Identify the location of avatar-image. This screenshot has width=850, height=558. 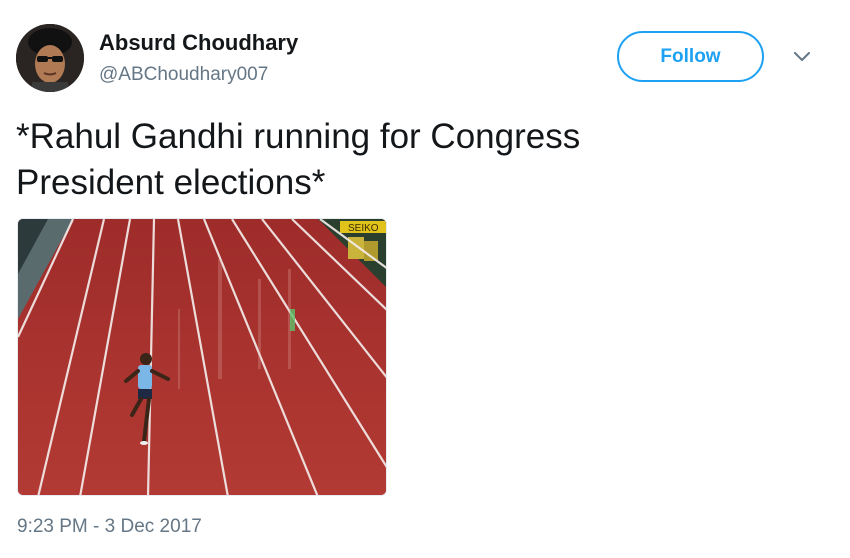
(50, 58).